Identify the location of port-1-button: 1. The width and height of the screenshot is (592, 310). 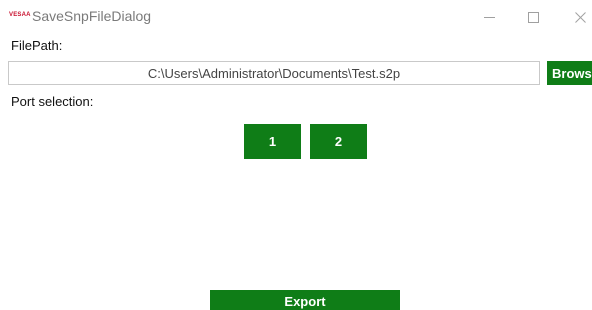
(272, 141).